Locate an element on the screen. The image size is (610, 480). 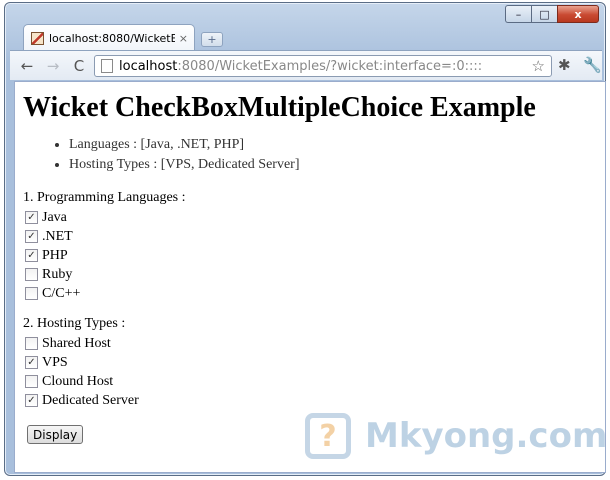
checkbox-option: Ruby is located at coordinates (314, 274).